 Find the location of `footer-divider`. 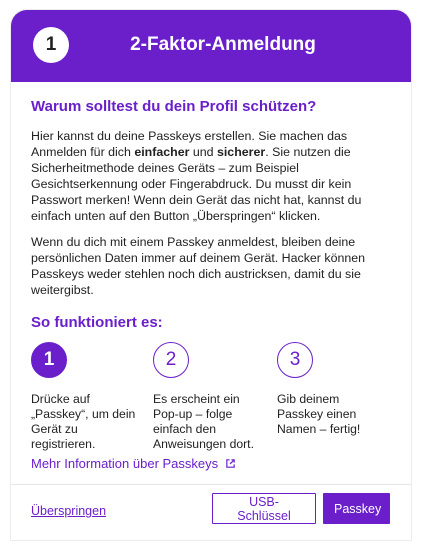

footer-divider is located at coordinates (211, 484).